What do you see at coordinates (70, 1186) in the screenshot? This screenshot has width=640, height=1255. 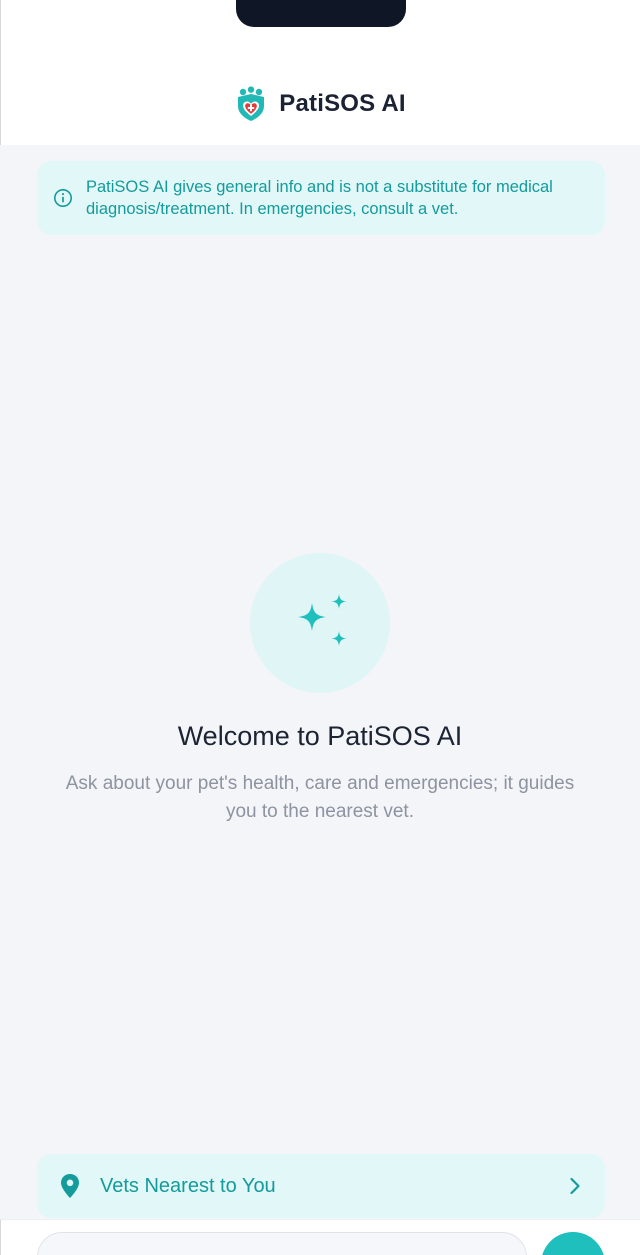 I see `map-pin-icon` at bounding box center [70, 1186].